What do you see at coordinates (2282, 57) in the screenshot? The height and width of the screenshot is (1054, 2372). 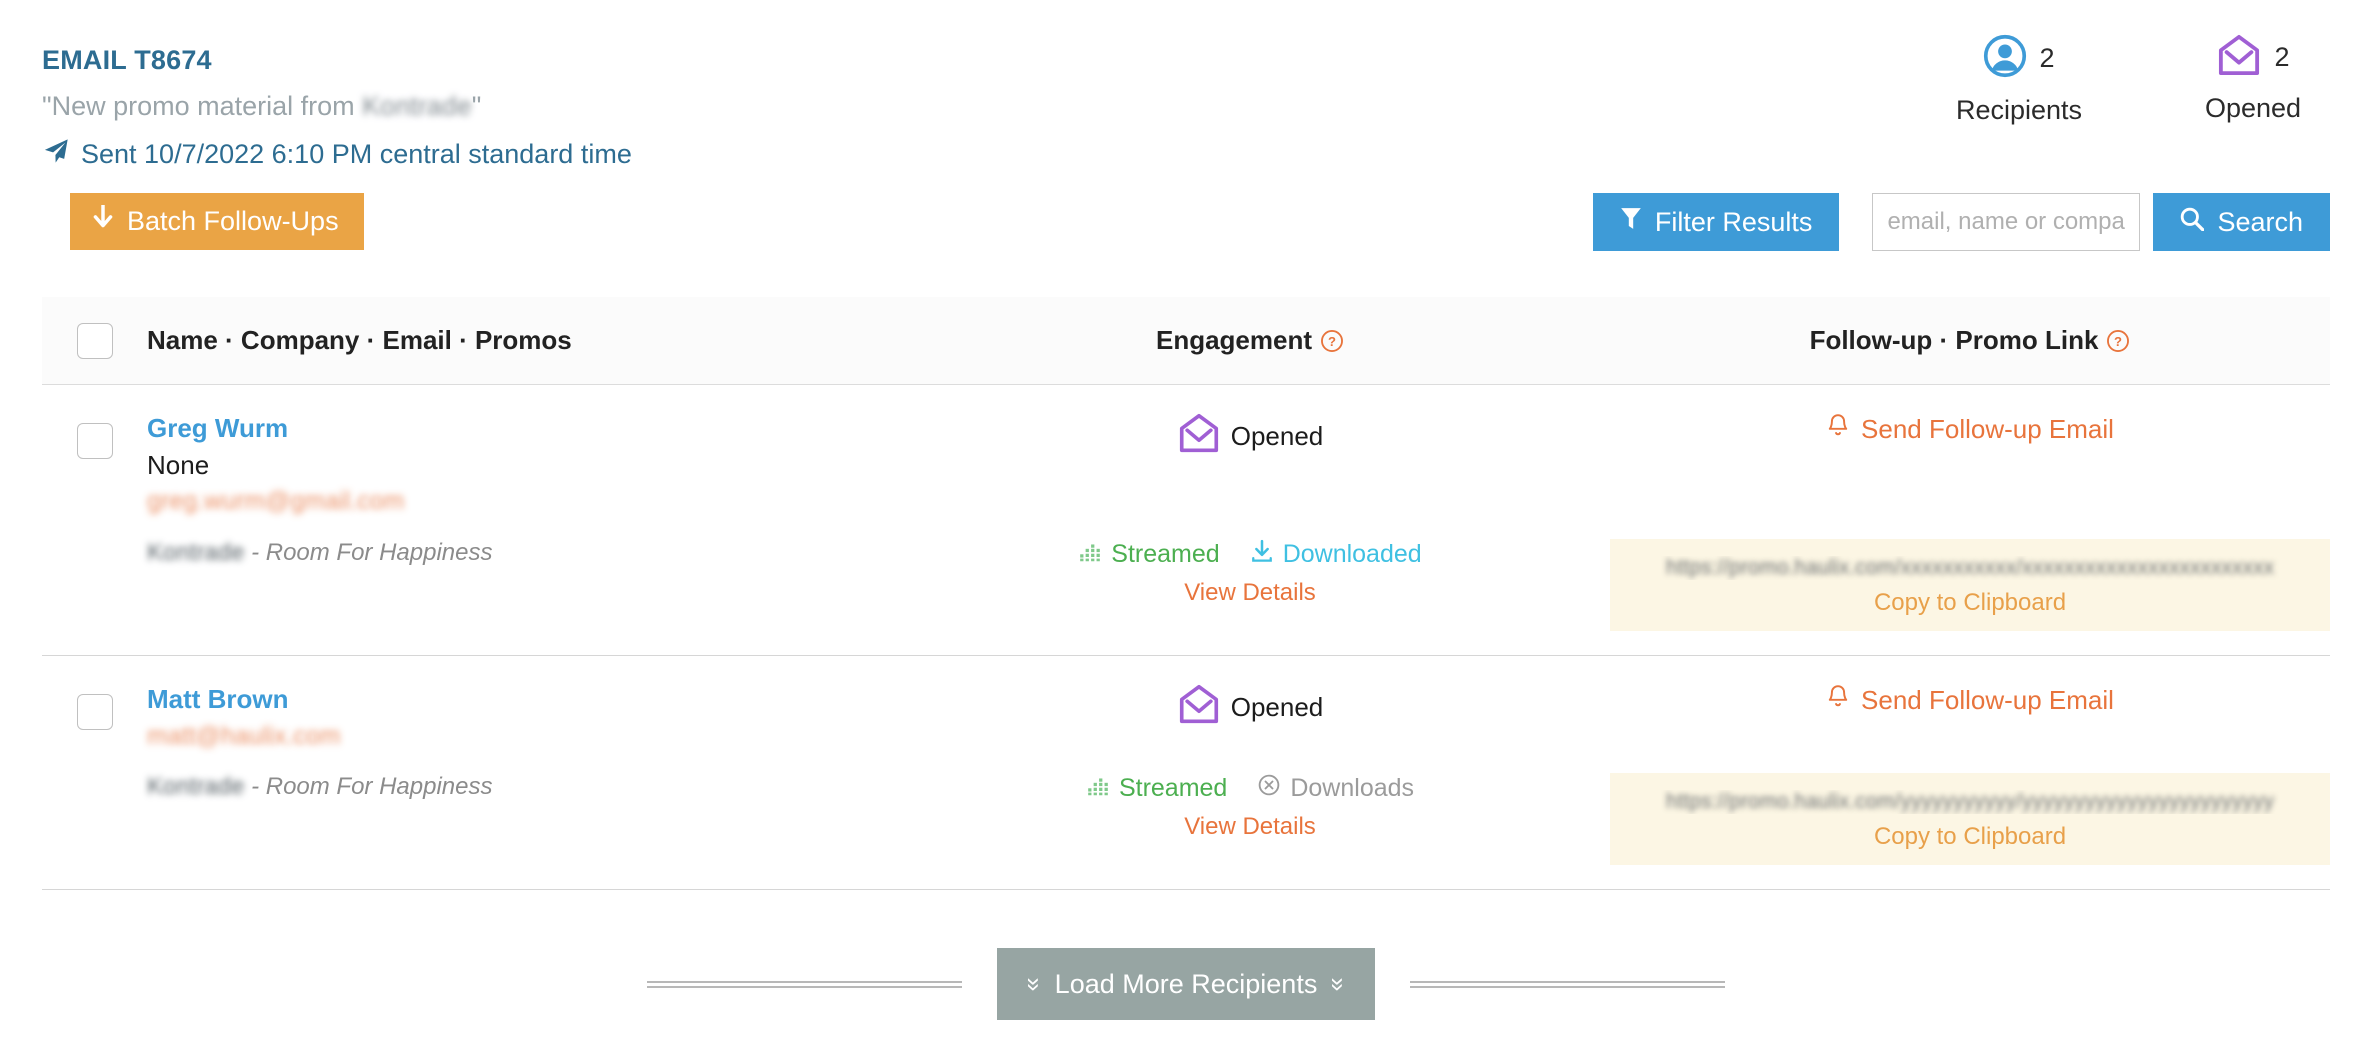 I see `opened-count: 2` at bounding box center [2282, 57].